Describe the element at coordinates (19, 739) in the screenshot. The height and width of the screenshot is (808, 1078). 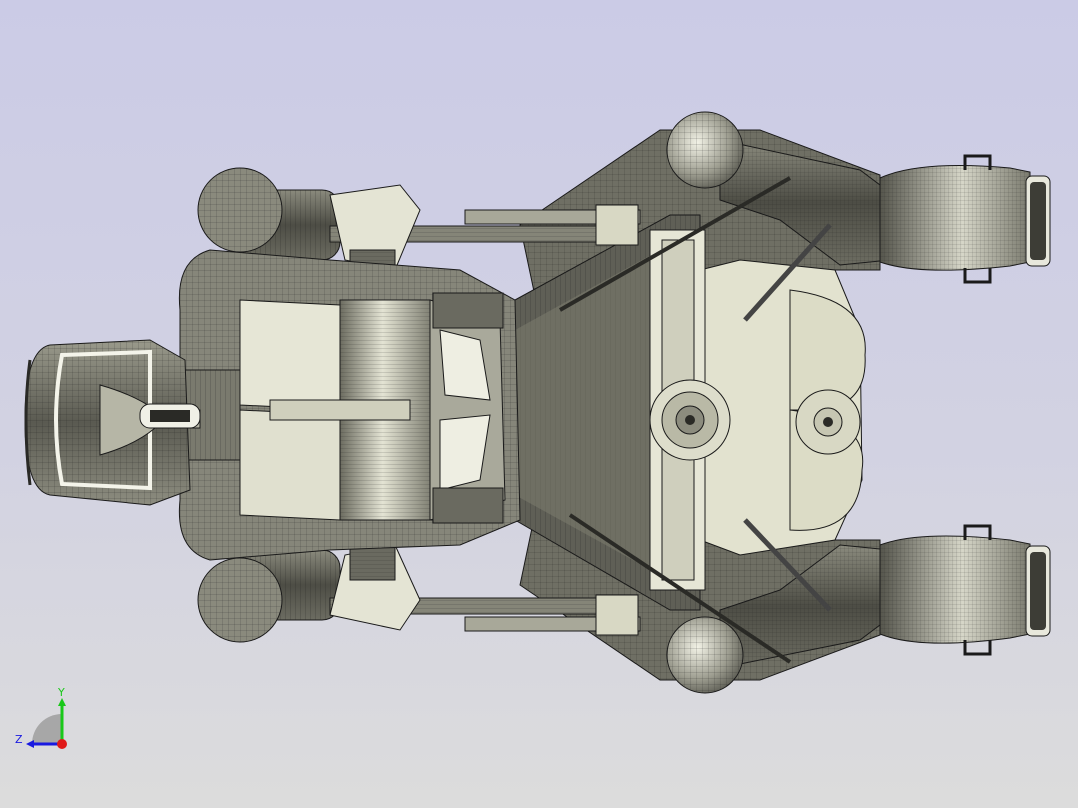
I see `z-axis-label: Z` at that location.